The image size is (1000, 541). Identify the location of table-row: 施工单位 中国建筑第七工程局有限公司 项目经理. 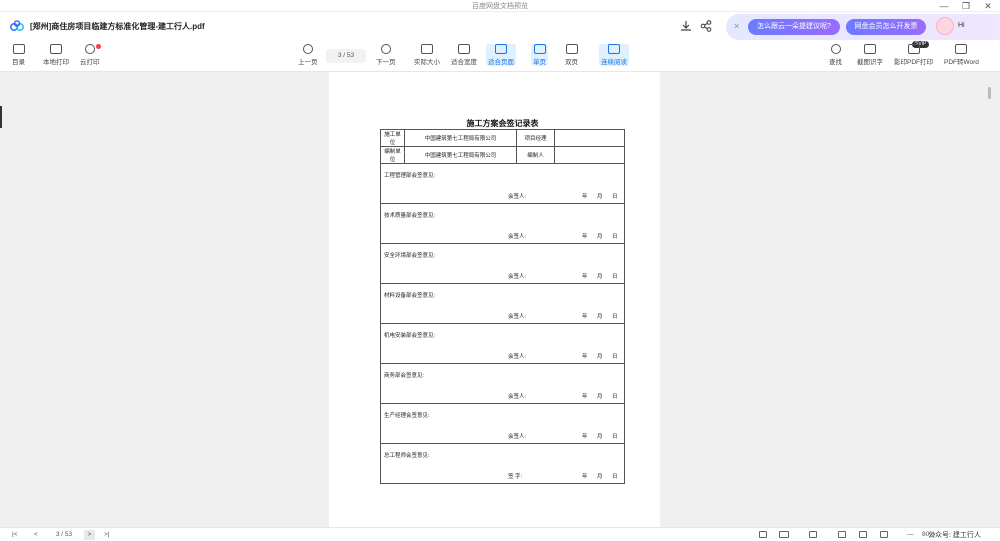
(502, 138).